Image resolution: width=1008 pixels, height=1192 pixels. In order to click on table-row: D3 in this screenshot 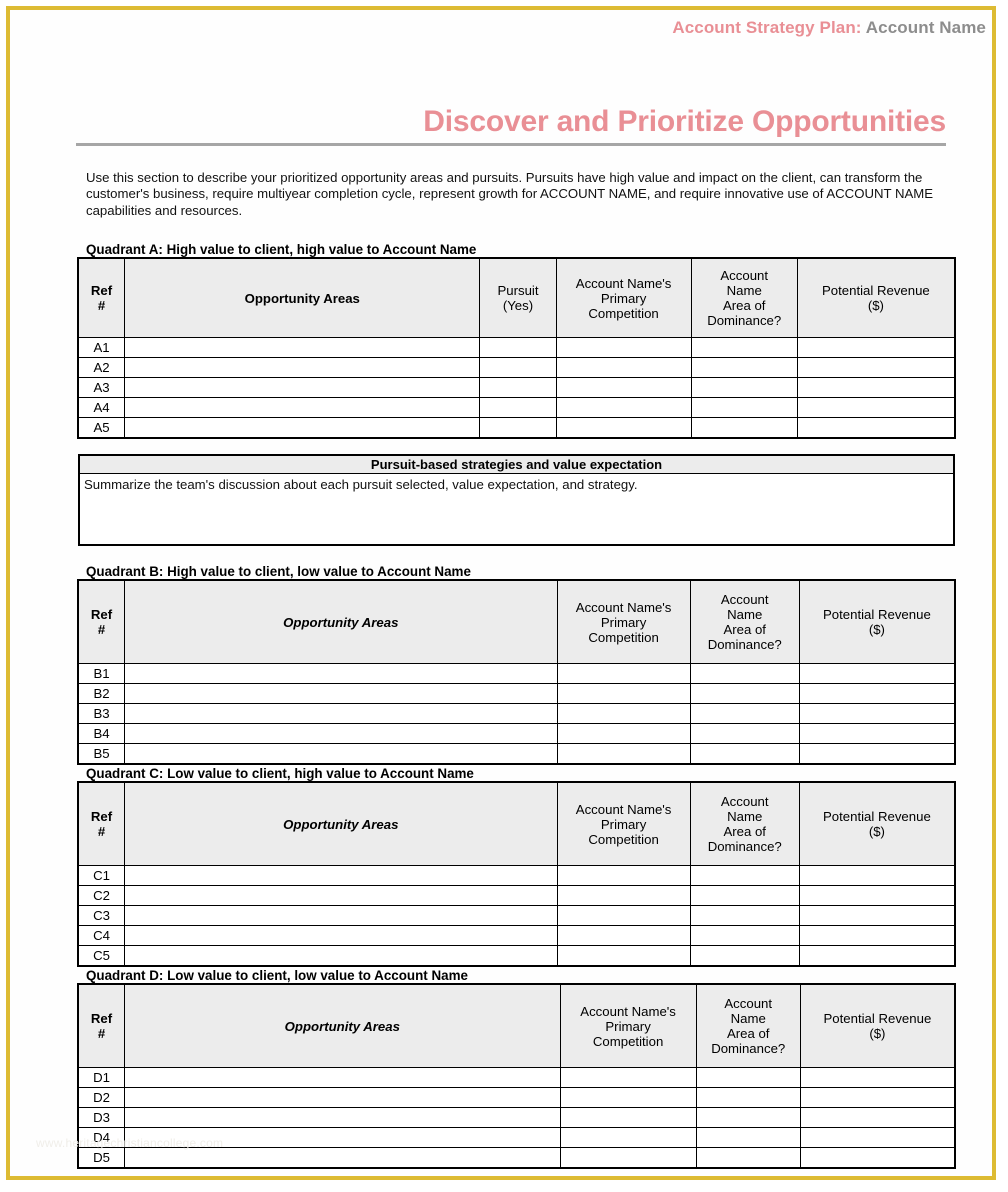, I will do `click(516, 1117)`.